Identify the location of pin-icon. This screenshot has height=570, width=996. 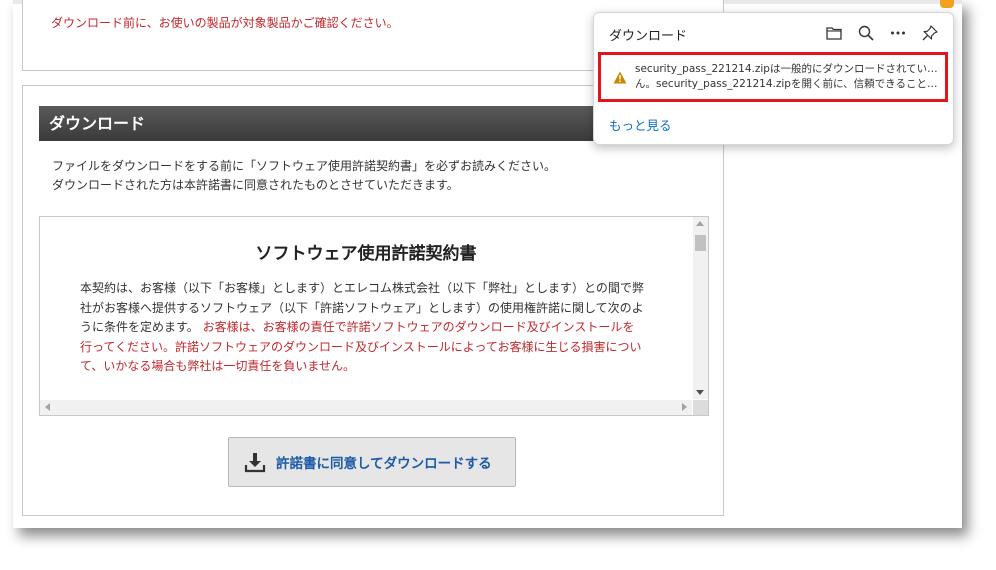
(930, 33).